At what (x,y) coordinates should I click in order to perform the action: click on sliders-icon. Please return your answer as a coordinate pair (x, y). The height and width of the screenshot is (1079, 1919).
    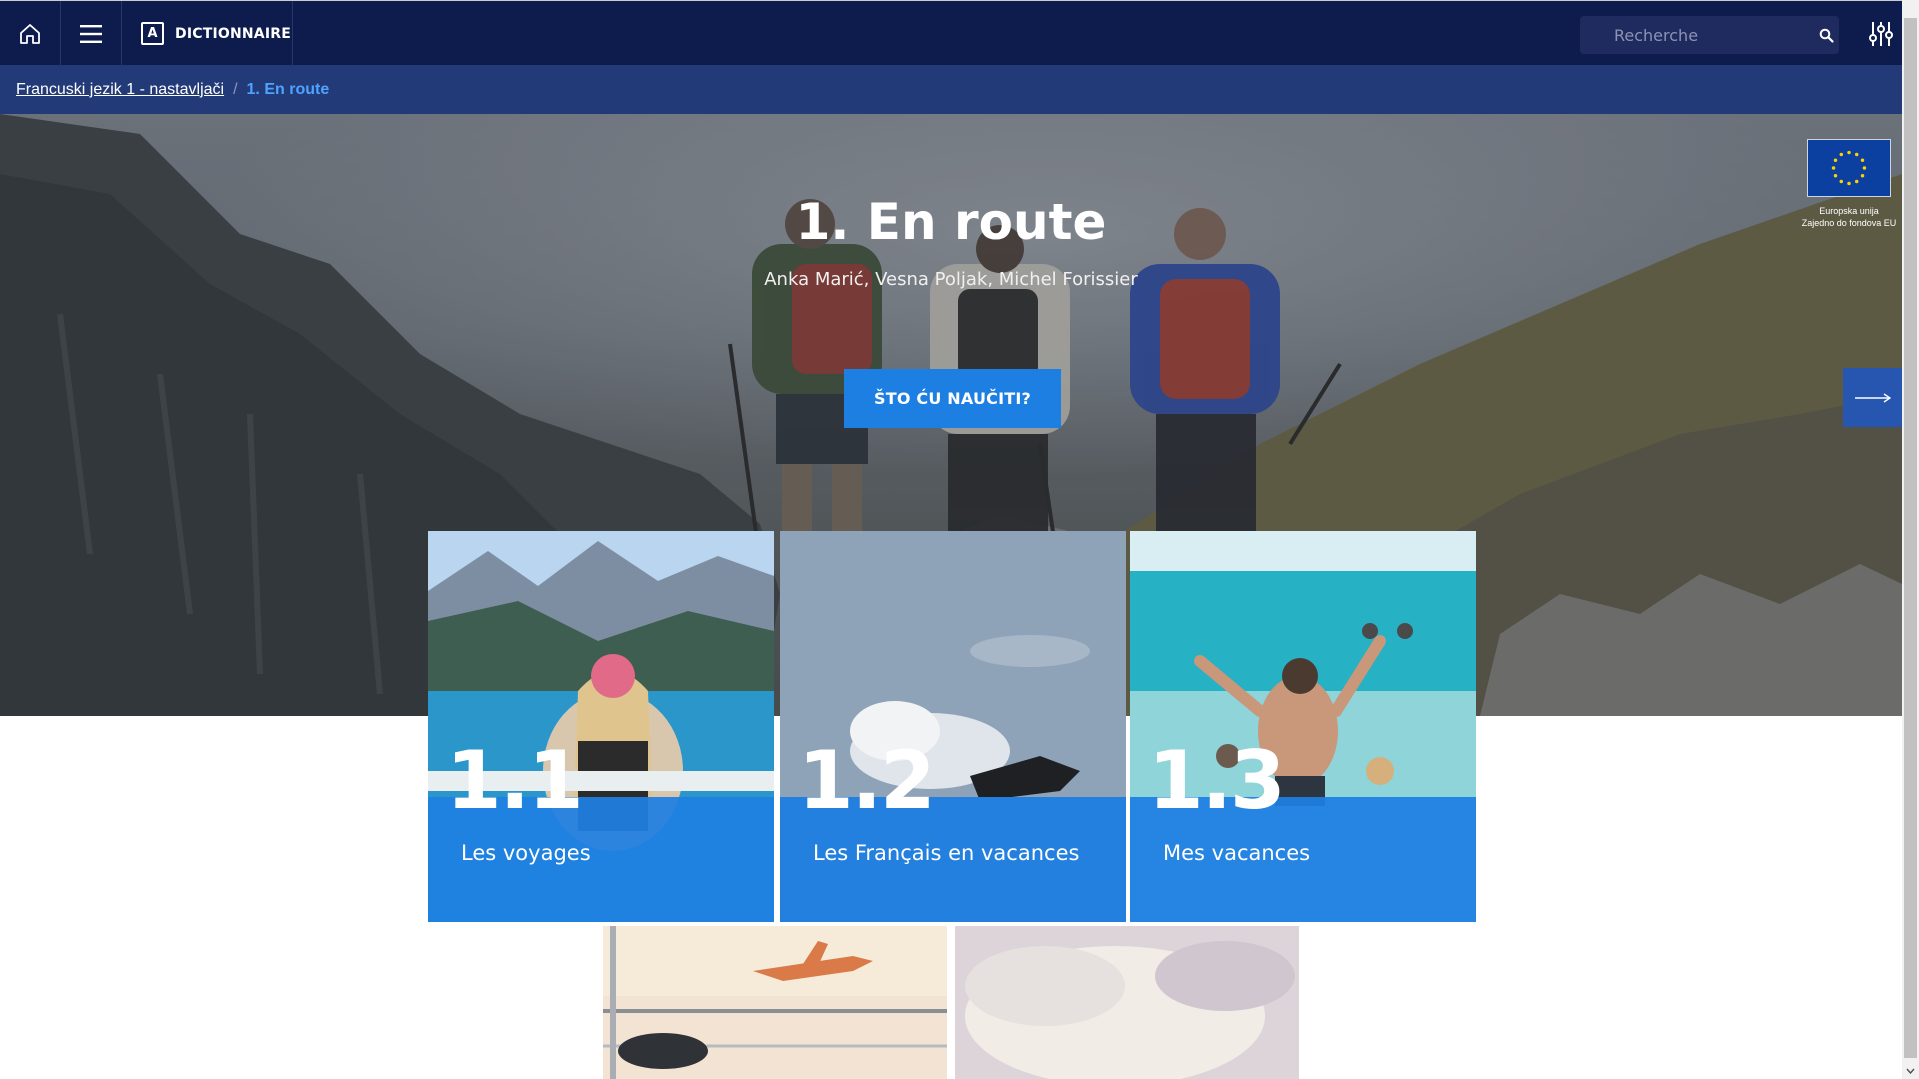
    Looking at the image, I should click on (1881, 33).